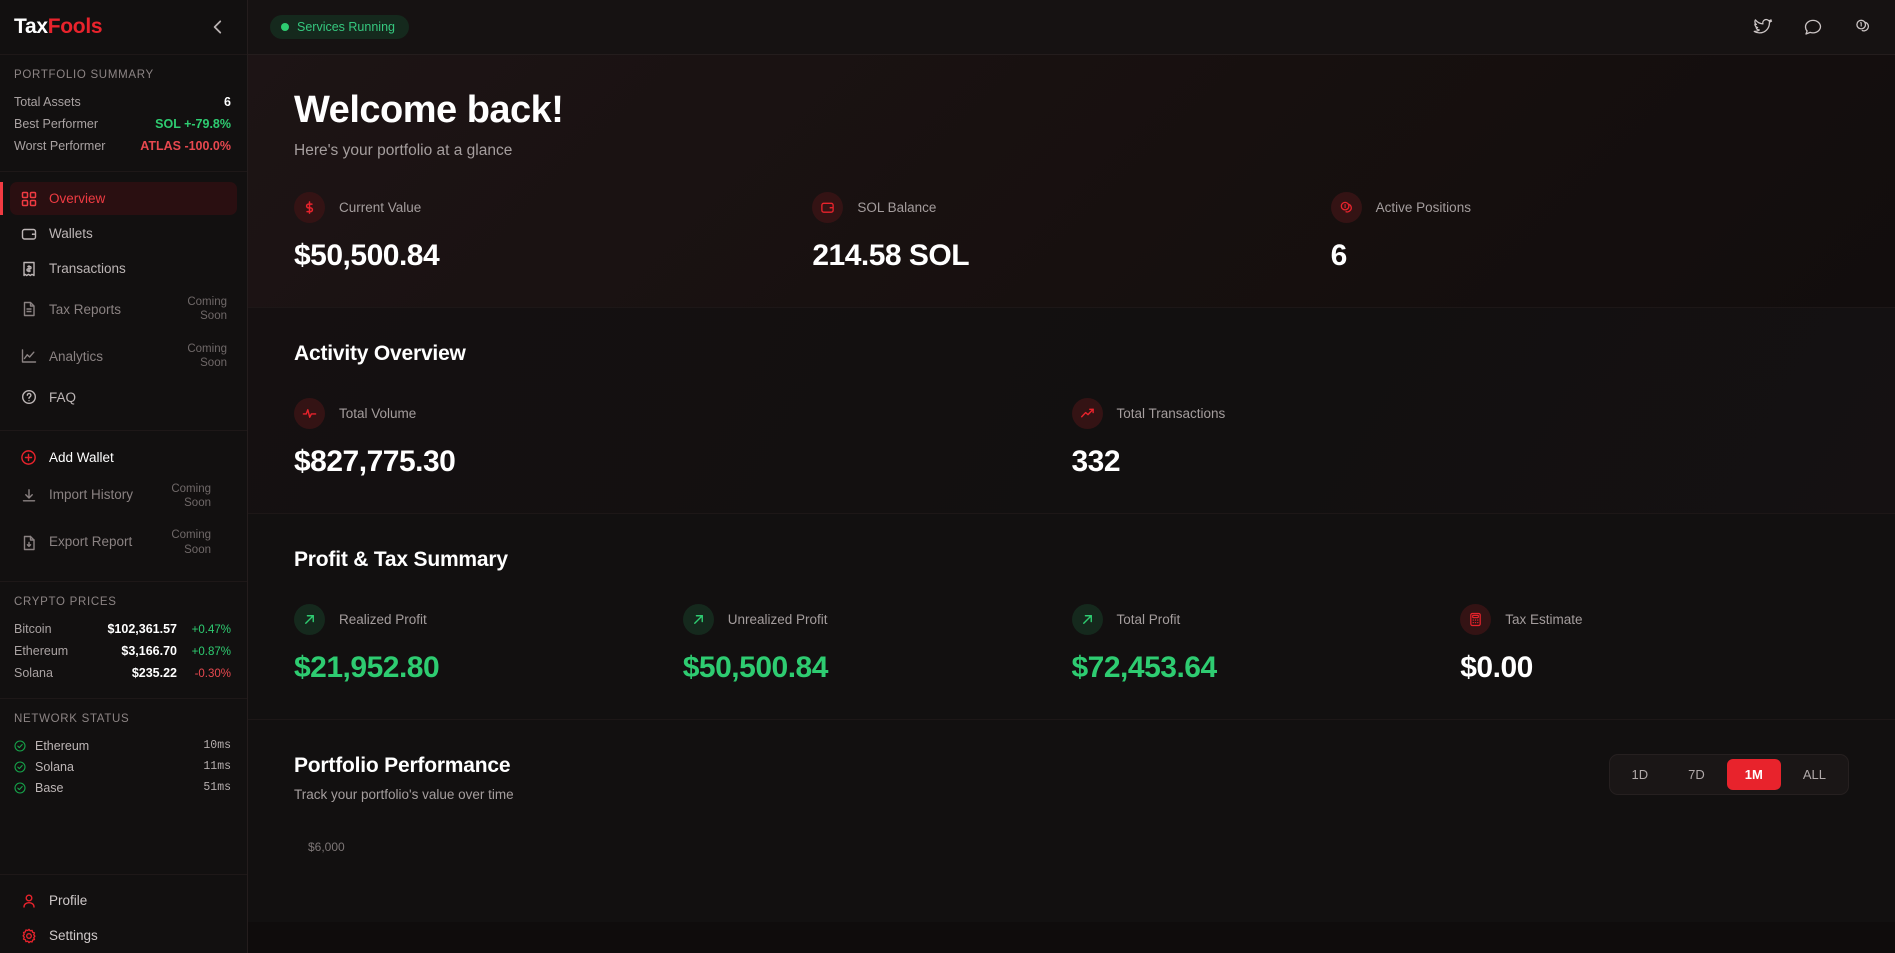 The height and width of the screenshot is (953, 1895). I want to click on chart-y-axis-tick: $6,000, so click(326, 847).